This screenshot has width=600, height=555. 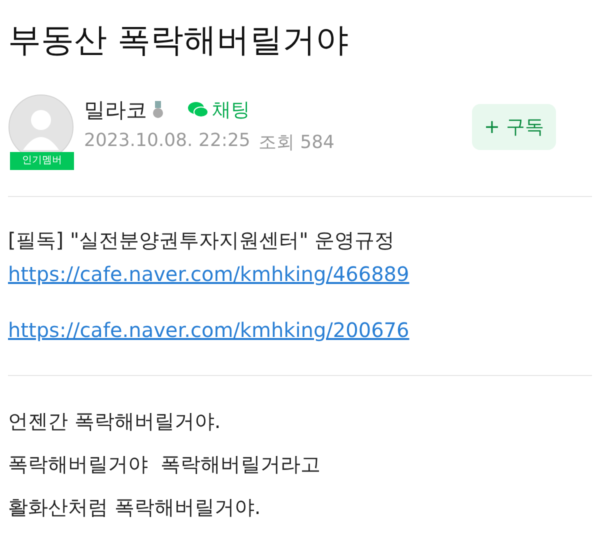 I want to click on body-text: 폭락해버릴거야 폭락해버릴거라고, so click(x=165, y=464).